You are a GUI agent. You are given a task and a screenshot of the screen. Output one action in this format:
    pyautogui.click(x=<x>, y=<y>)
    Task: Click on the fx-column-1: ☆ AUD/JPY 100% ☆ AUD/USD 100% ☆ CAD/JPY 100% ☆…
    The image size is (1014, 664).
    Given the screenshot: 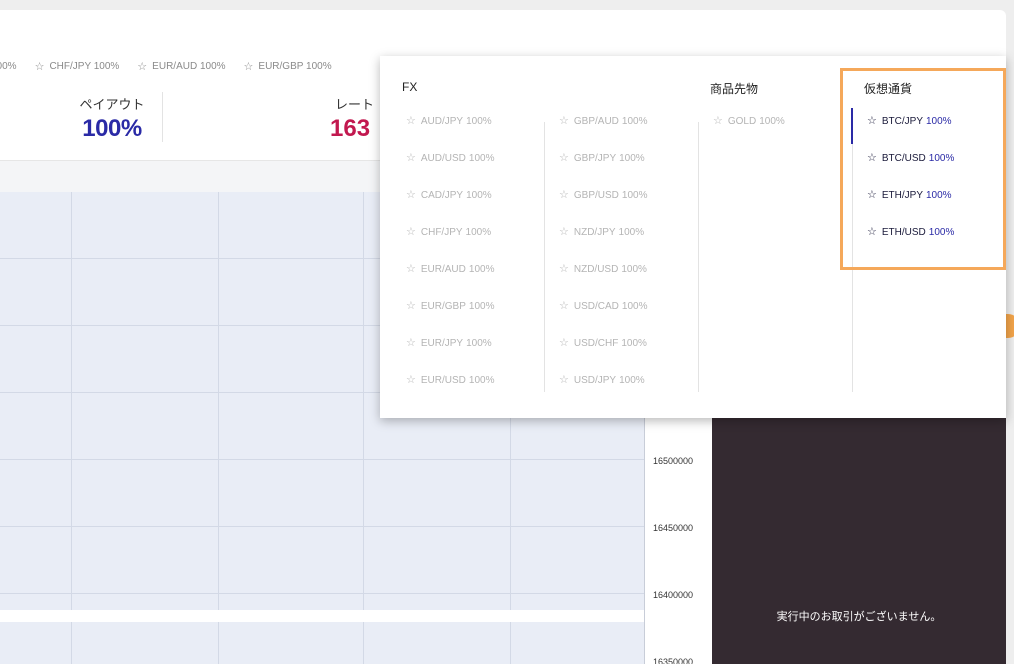 What is the action you would take?
    pyautogui.click(x=450, y=264)
    